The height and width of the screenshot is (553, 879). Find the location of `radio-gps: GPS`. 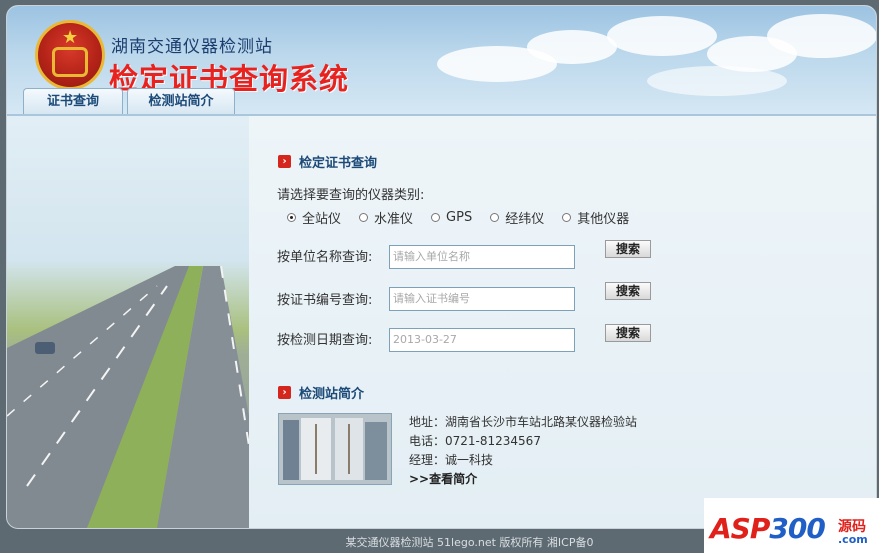

radio-gps: GPS is located at coordinates (451, 217).